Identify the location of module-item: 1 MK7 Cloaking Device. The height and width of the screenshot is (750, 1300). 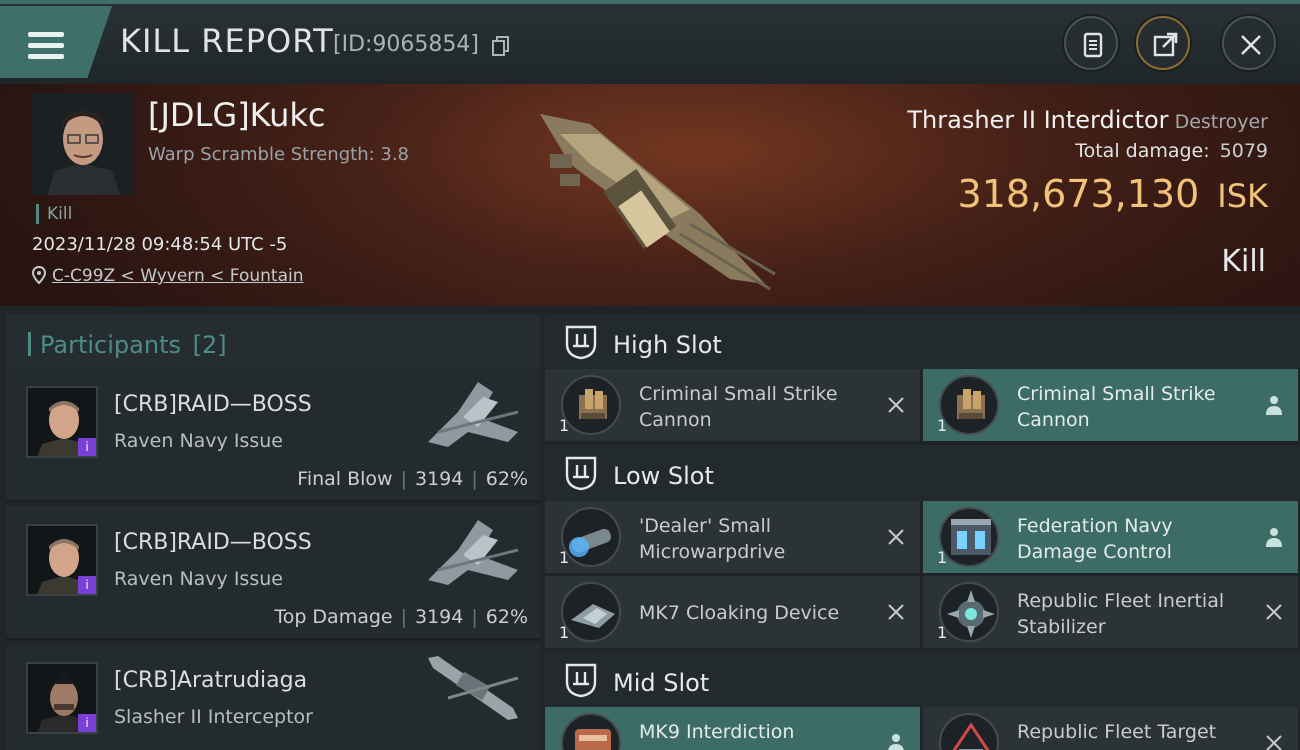
(732, 612).